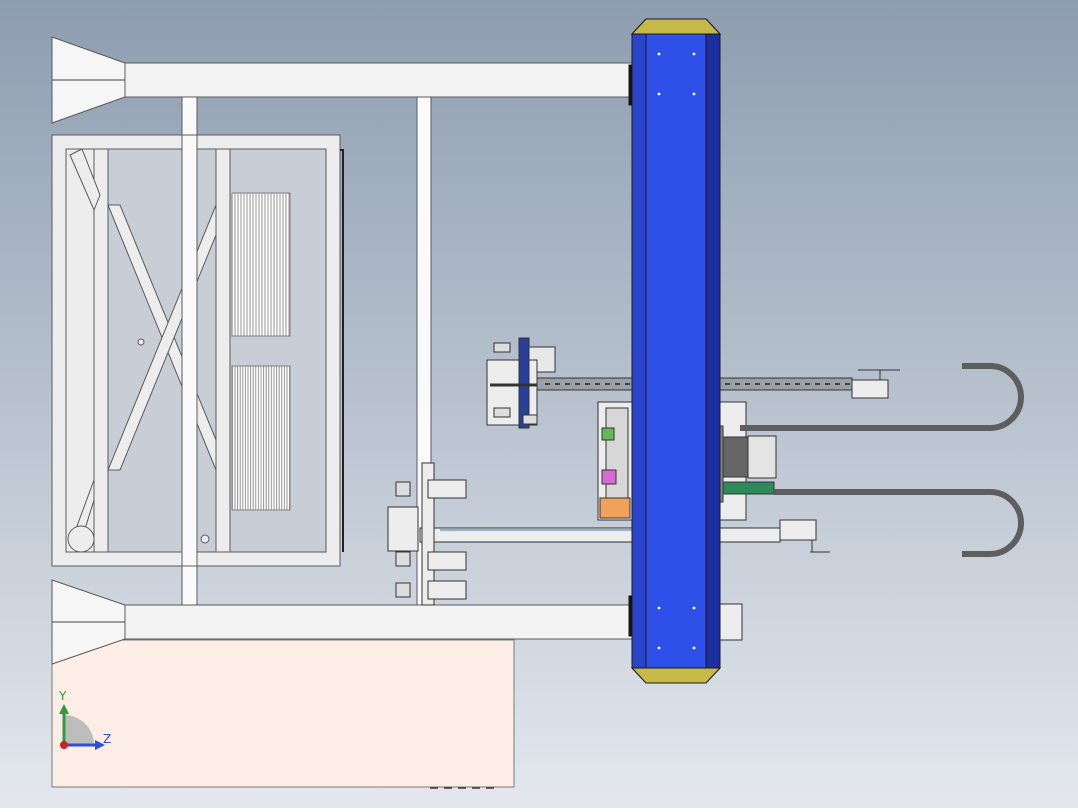  What do you see at coordinates (189, 350) in the screenshot?
I see `tie-bar-left-front` at bounding box center [189, 350].